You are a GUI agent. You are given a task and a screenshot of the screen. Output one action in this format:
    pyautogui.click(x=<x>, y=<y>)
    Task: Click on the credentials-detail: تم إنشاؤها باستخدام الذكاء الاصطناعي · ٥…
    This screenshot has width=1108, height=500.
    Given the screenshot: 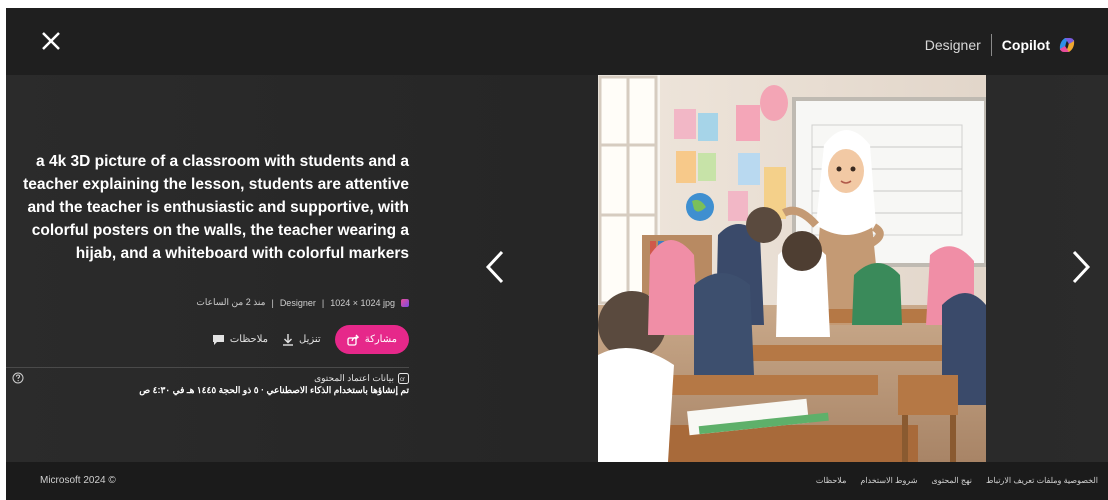 What is the action you would take?
    pyautogui.click(x=274, y=390)
    